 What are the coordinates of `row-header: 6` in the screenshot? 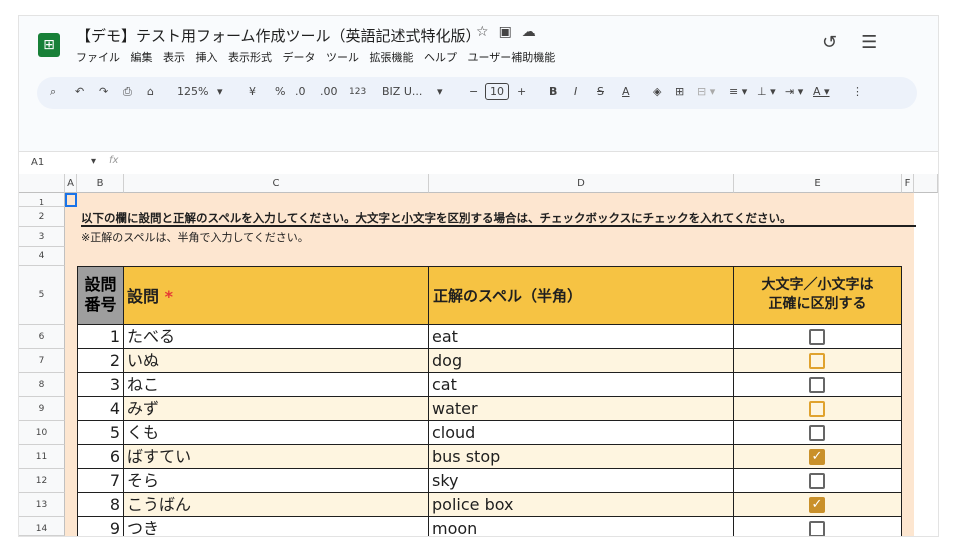 It's located at (42, 337).